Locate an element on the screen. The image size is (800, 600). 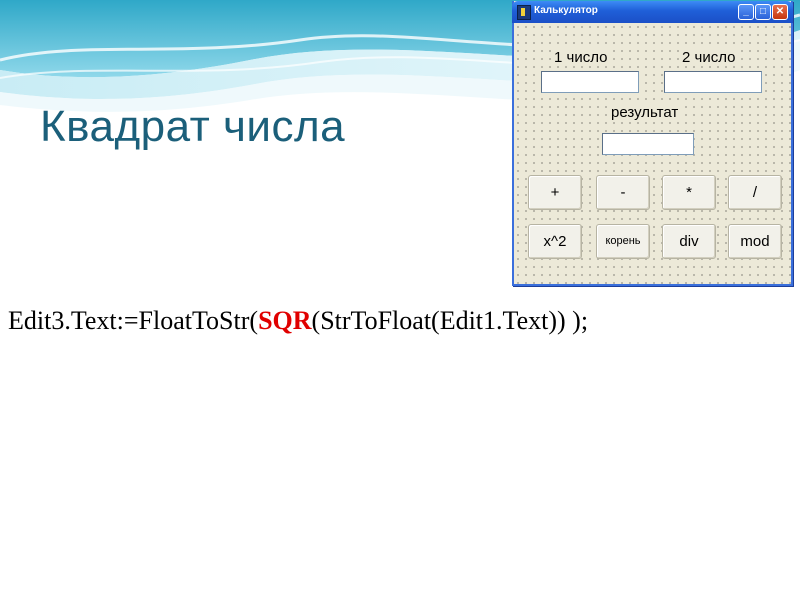
minus-button: - is located at coordinates (623, 192).